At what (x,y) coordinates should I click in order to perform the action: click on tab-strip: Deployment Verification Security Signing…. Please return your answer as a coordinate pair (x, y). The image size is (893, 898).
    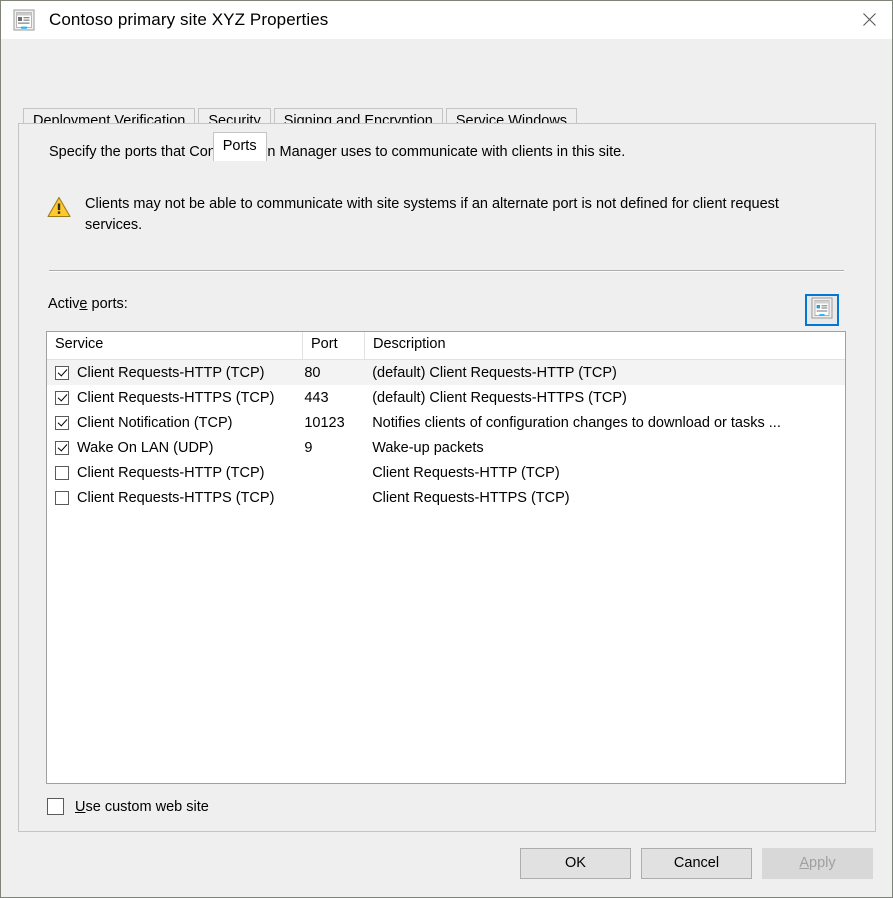
    Looking at the image, I should click on (446, 100).